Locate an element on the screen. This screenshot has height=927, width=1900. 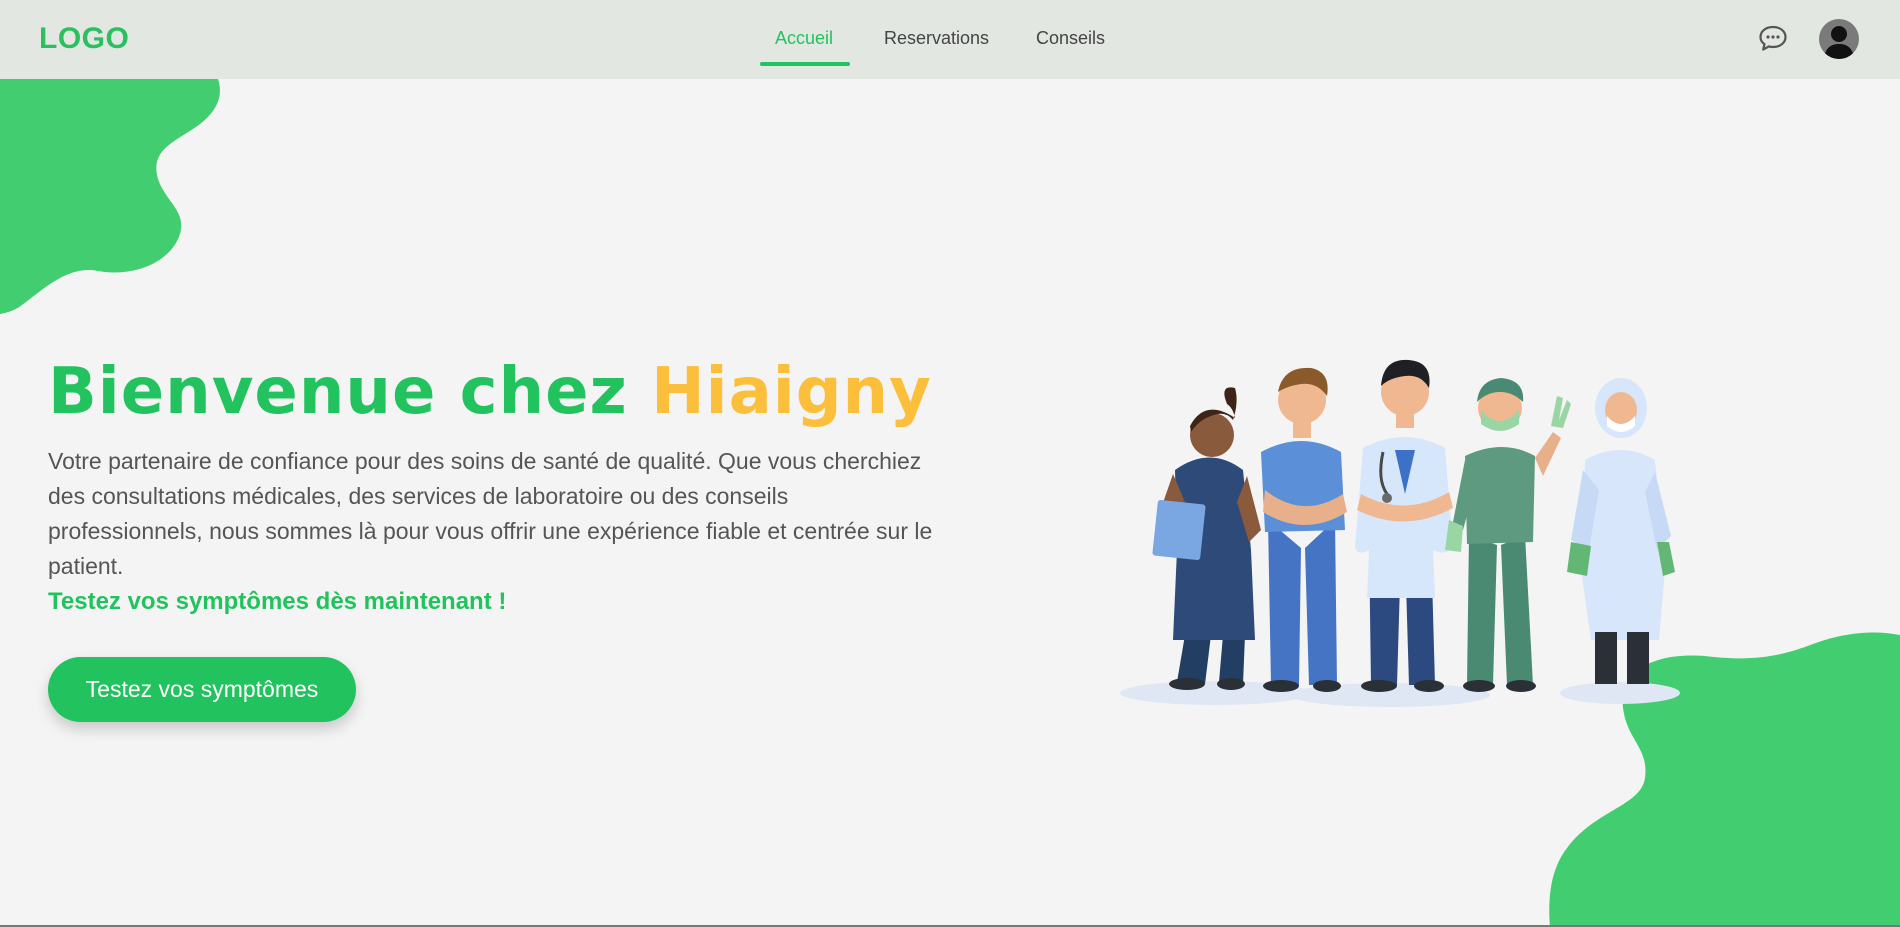
hero-title-brand: Hiaigny is located at coordinates (791, 392).